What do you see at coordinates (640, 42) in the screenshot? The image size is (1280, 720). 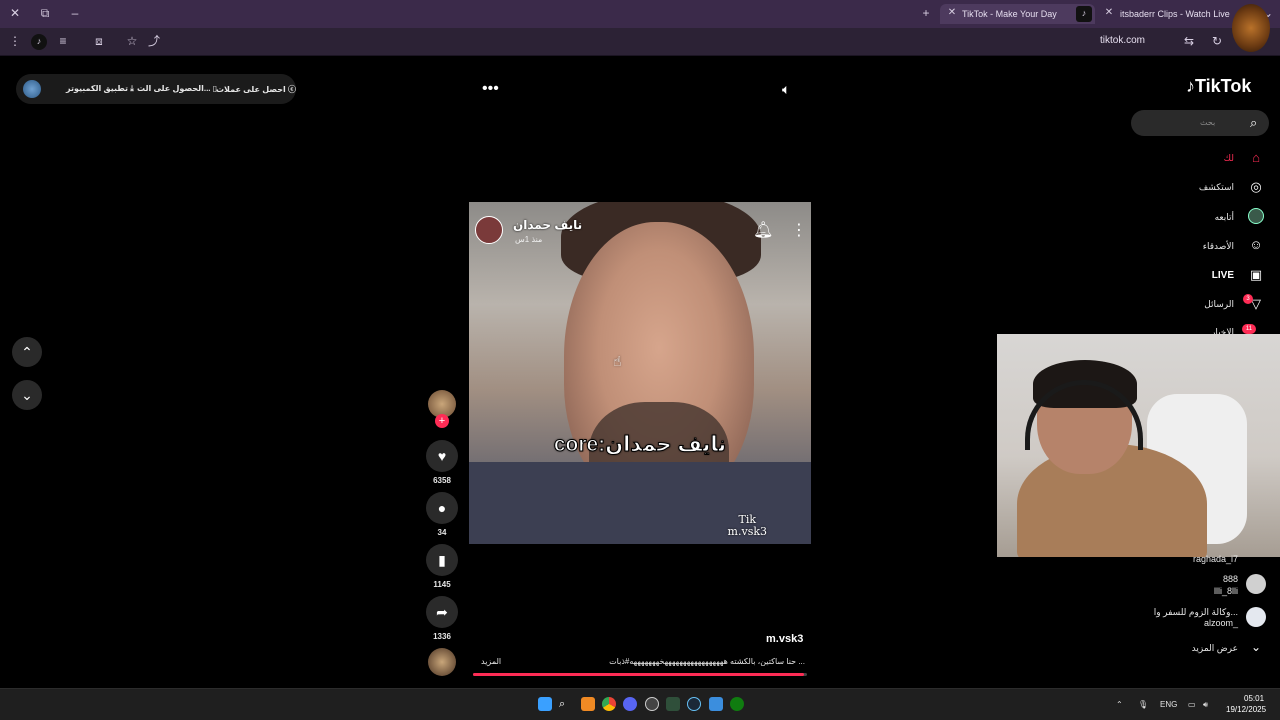 I see `browser-toolbar: ⋮ ♪ ≡ ⧈ ☆ ⤴ ⇆ ↻` at bounding box center [640, 42].